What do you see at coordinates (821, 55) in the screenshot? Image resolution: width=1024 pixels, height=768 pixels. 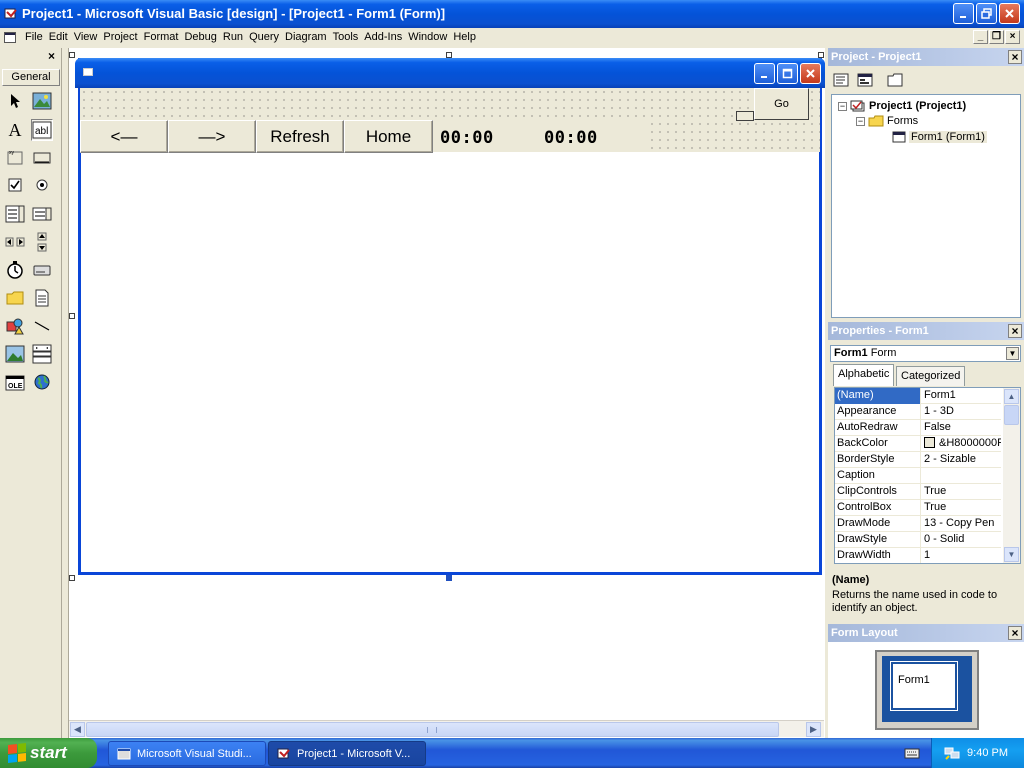 I see `resize-handle-ne` at bounding box center [821, 55].